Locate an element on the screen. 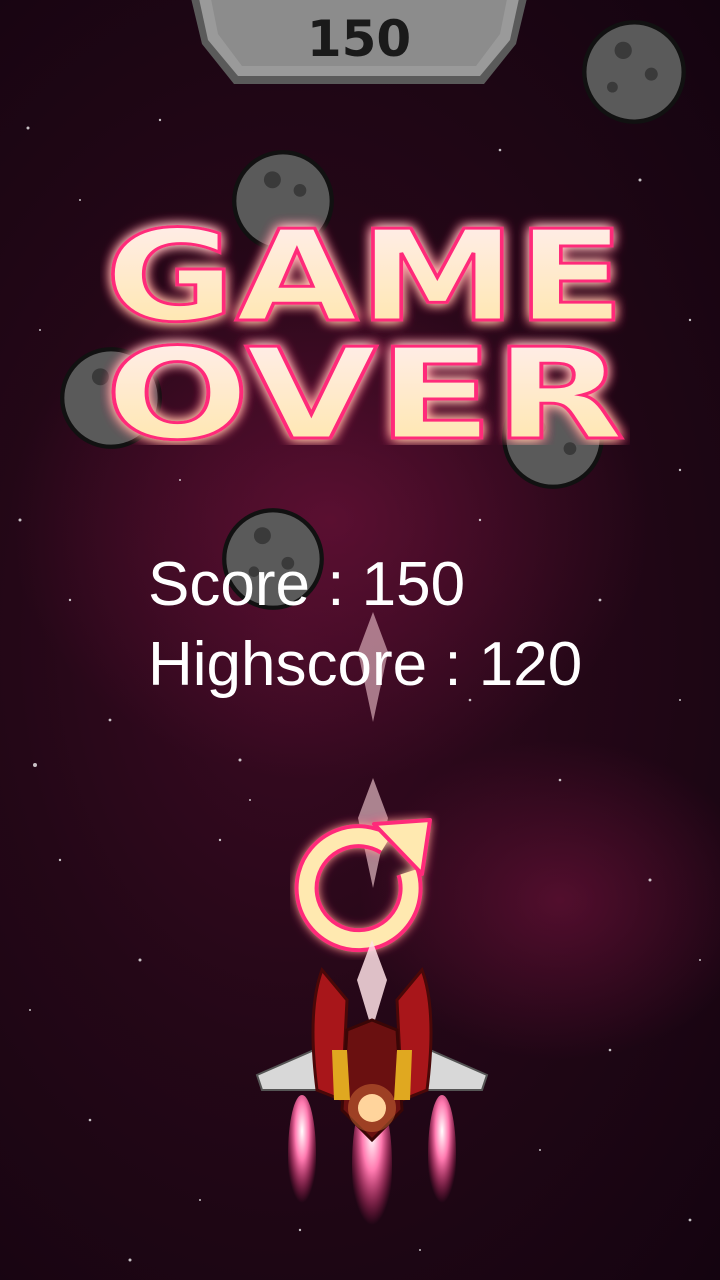  player-spaceship is located at coordinates (372, 1090).